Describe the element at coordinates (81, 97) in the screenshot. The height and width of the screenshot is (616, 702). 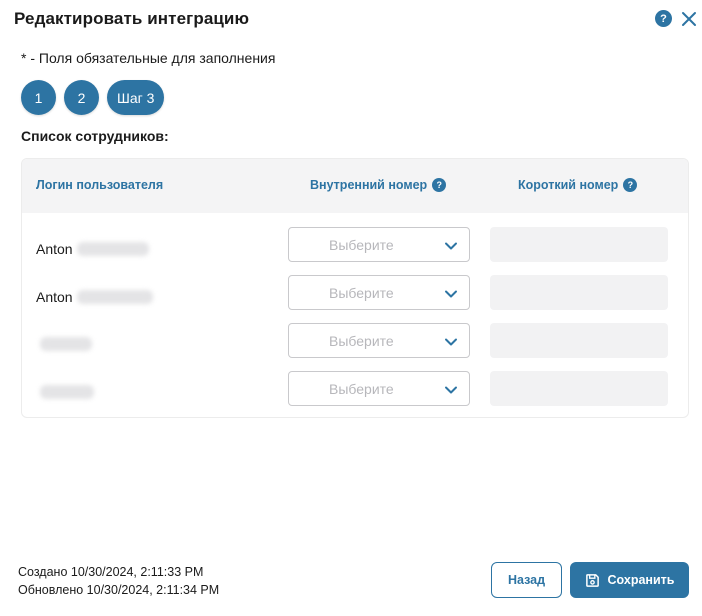
I see `step-2-button: 2` at that location.